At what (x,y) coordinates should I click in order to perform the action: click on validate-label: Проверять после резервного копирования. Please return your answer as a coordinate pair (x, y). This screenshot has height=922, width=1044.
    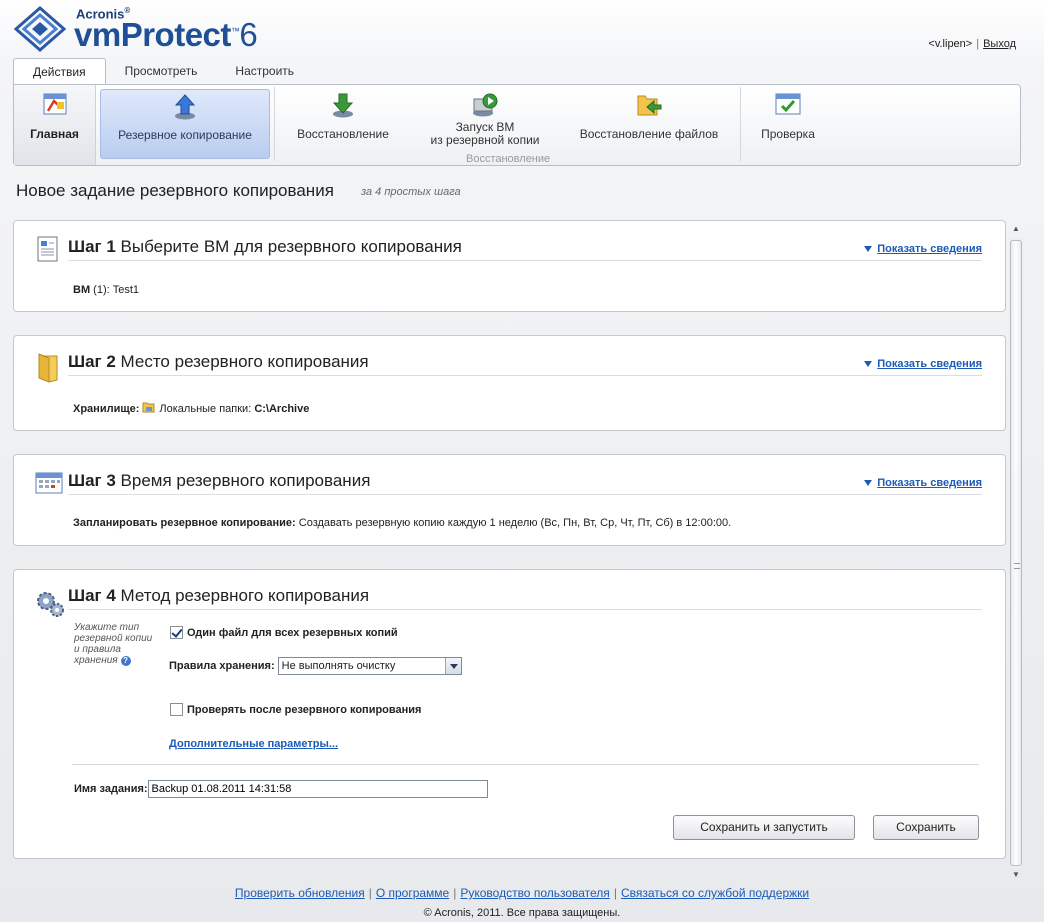
    Looking at the image, I should click on (304, 709).